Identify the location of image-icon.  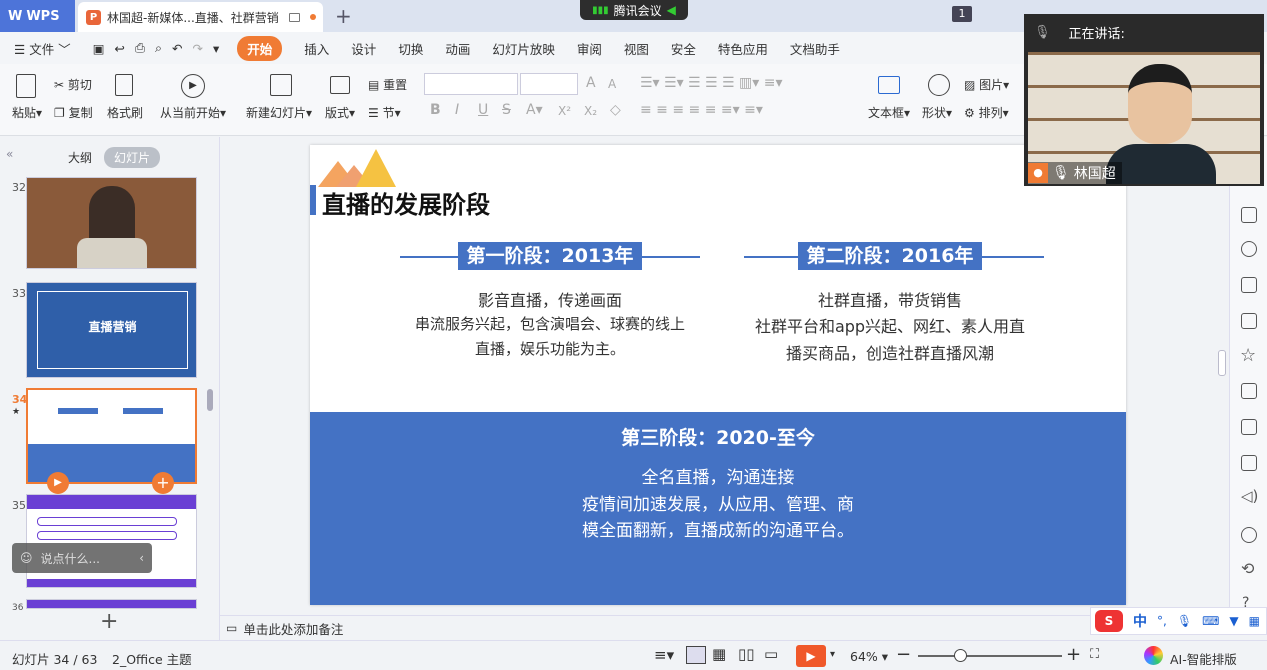
(1249, 463).